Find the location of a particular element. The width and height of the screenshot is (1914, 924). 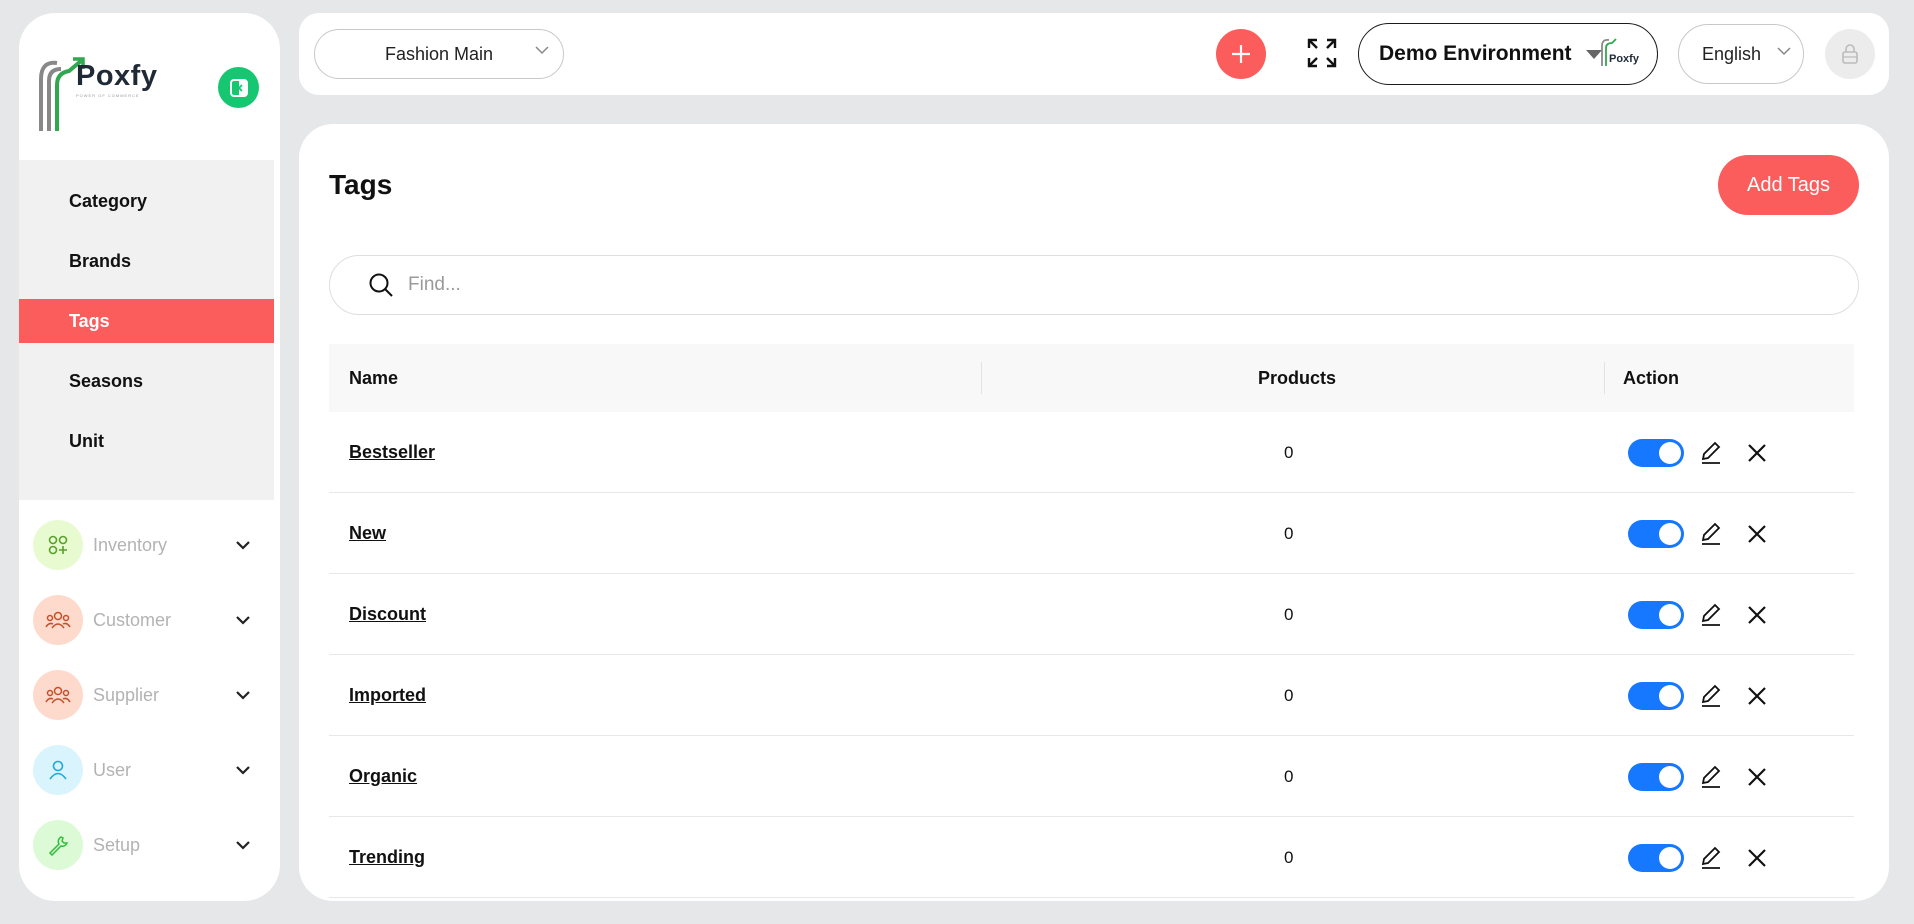

tag-name-link: Trending is located at coordinates (387, 857).